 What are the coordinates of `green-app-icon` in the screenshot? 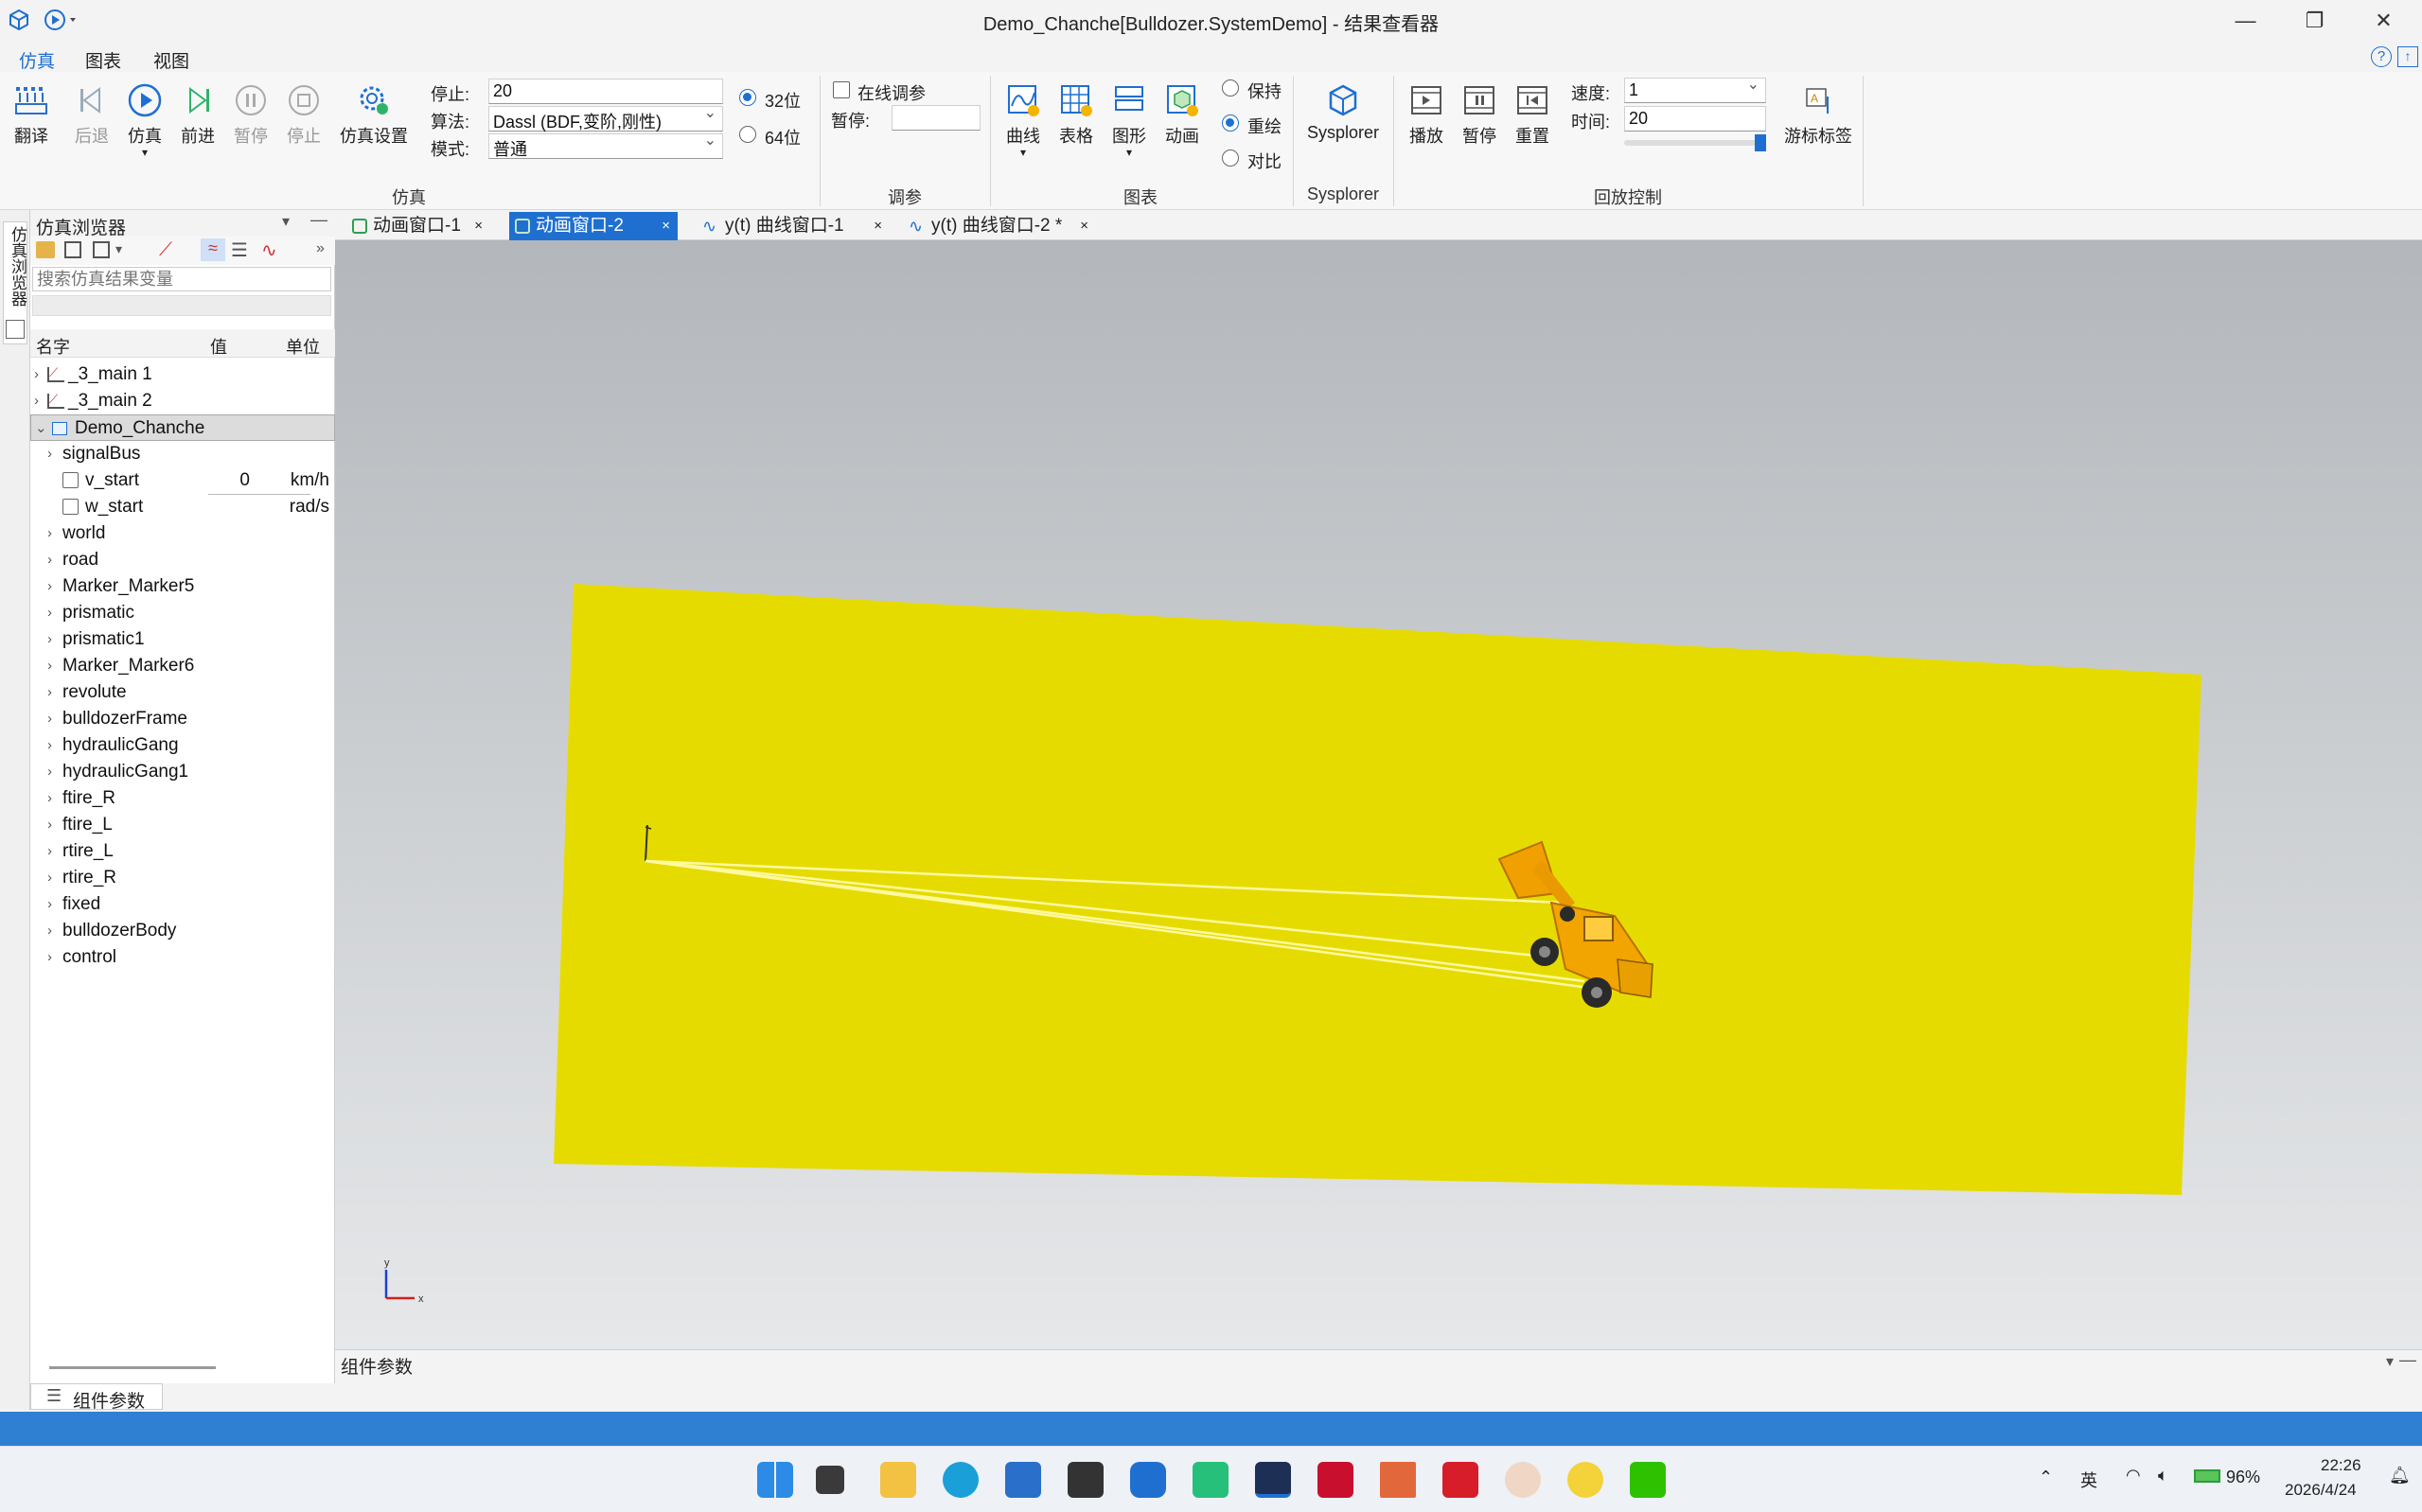 It's located at (1211, 1480).